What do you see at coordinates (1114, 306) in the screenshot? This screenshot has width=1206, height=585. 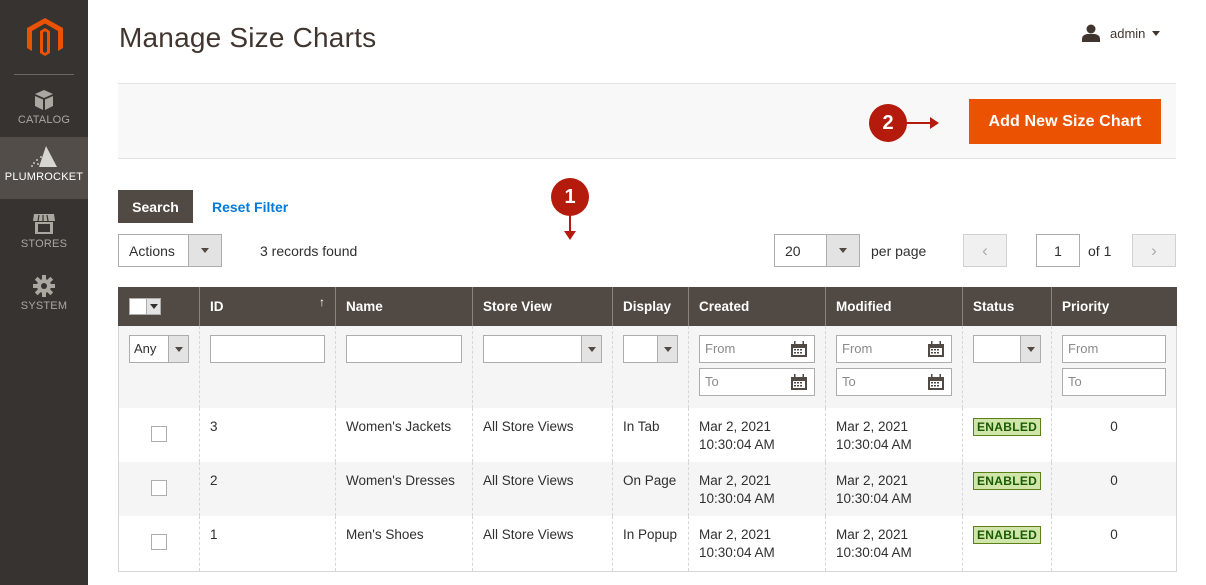 I see `column-header-priority: Priority` at bounding box center [1114, 306].